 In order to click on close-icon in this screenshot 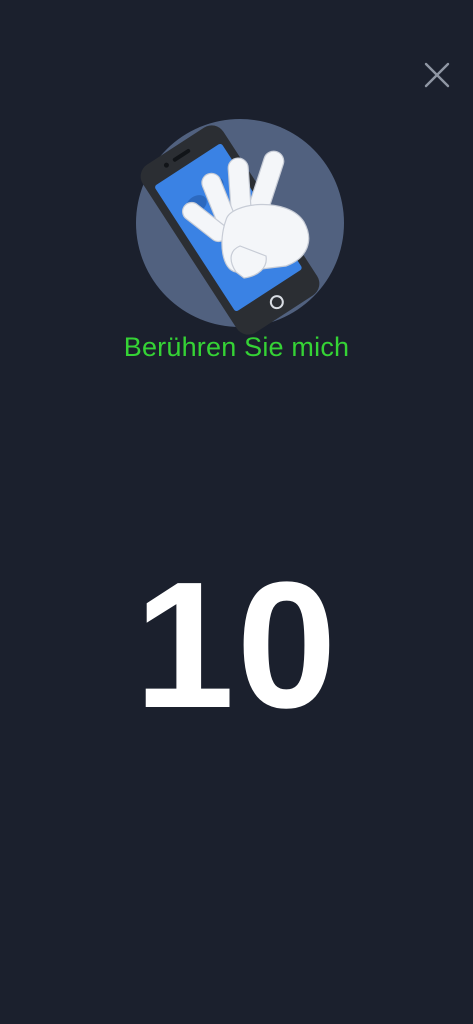, I will do `click(437, 75)`.